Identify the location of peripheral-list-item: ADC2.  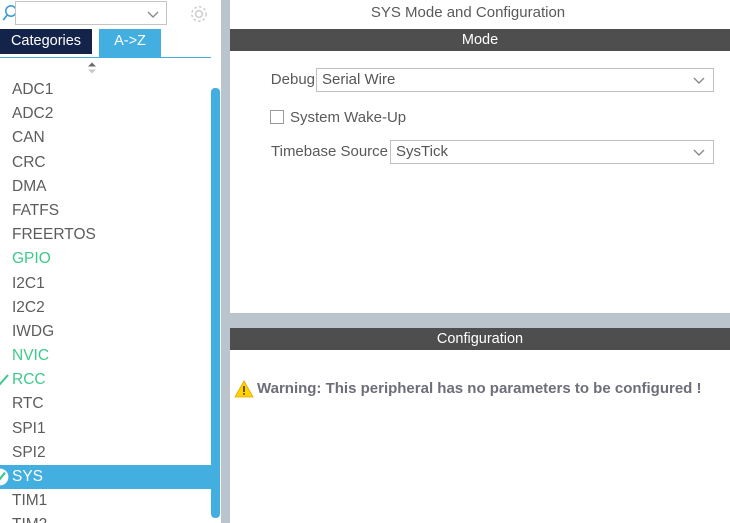
(105, 114).